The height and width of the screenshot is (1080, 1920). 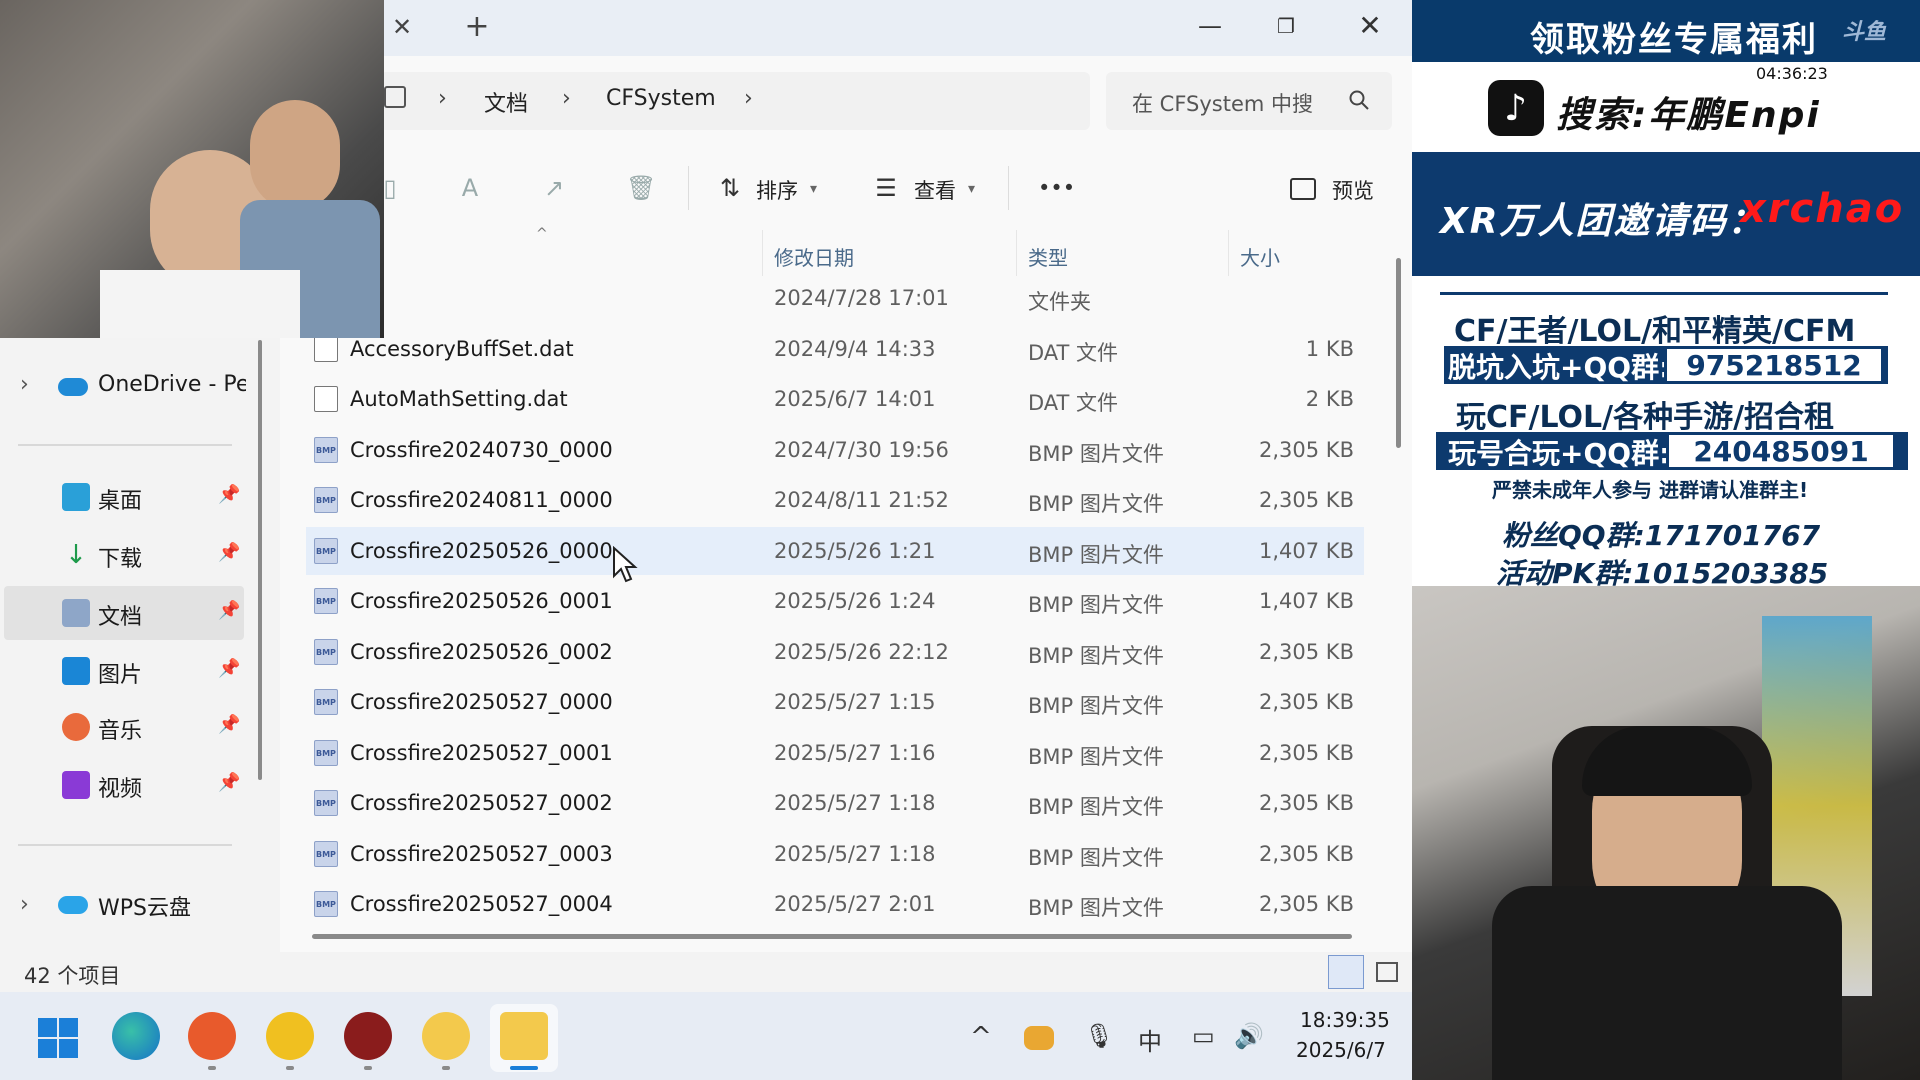 I want to click on file-explorer-icon, so click(x=524, y=1036).